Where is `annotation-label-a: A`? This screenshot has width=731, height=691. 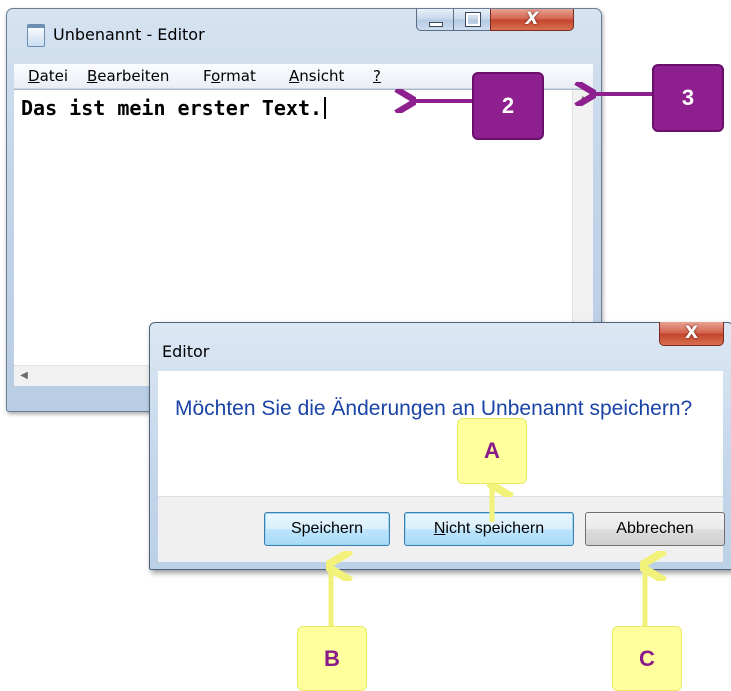 annotation-label-a: A is located at coordinates (492, 451).